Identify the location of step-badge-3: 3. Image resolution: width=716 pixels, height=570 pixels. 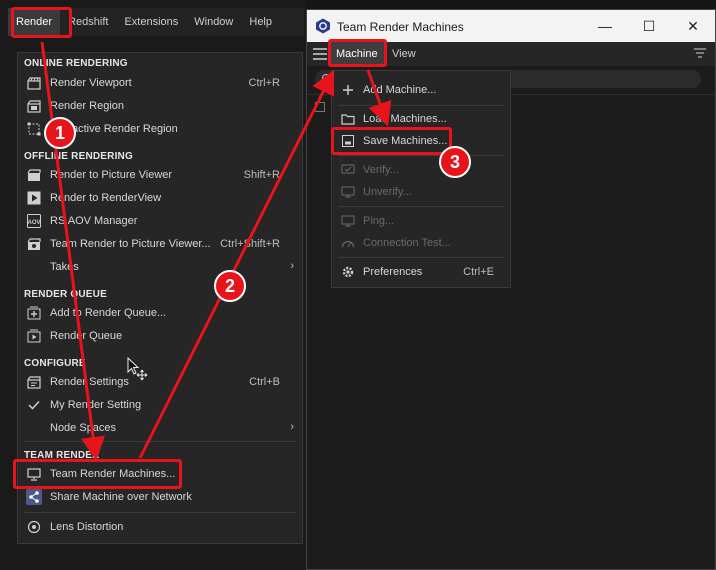
(455, 162).